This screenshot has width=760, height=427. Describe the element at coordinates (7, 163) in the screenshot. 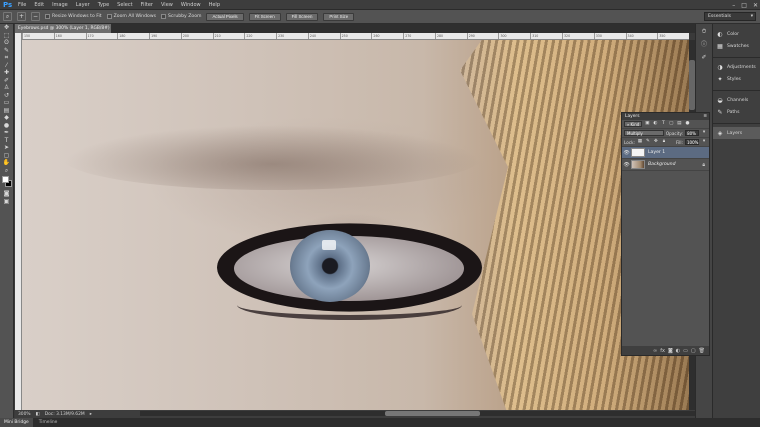

I see `hand-tool-icon: ✋` at that location.